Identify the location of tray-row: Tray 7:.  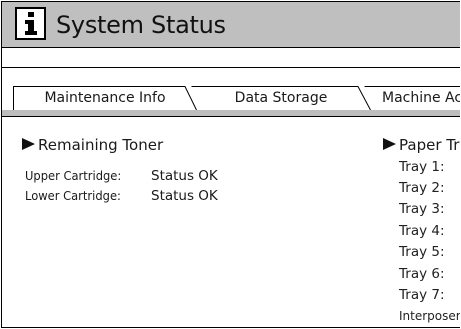
(422, 295).